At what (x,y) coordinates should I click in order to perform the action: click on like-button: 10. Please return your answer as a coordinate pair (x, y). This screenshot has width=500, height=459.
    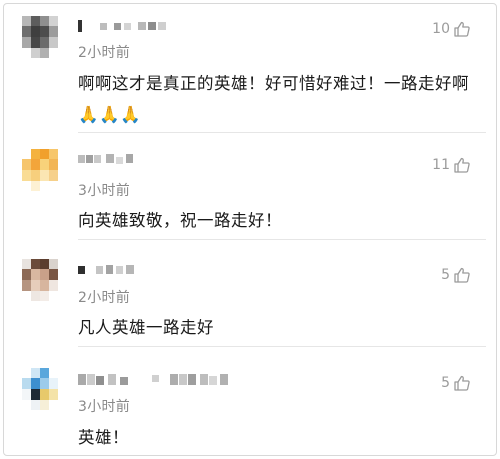
    Looking at the image, I should click on (451, 29).